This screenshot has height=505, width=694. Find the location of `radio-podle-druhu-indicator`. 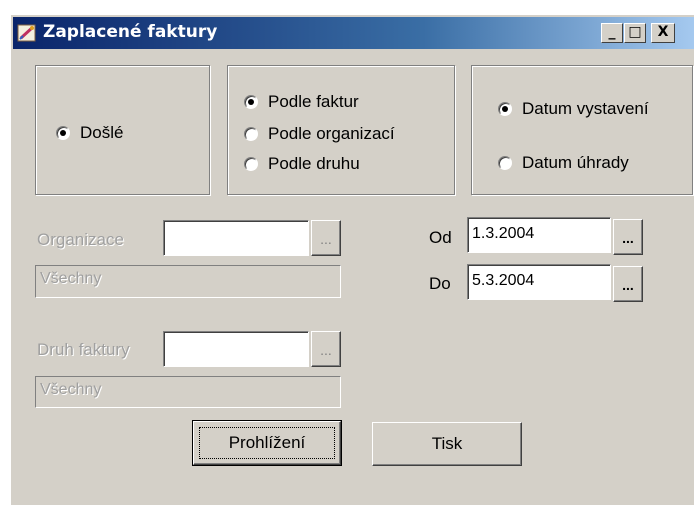

radio-podle-druhu-indicator is located at coordinates (251, 164).